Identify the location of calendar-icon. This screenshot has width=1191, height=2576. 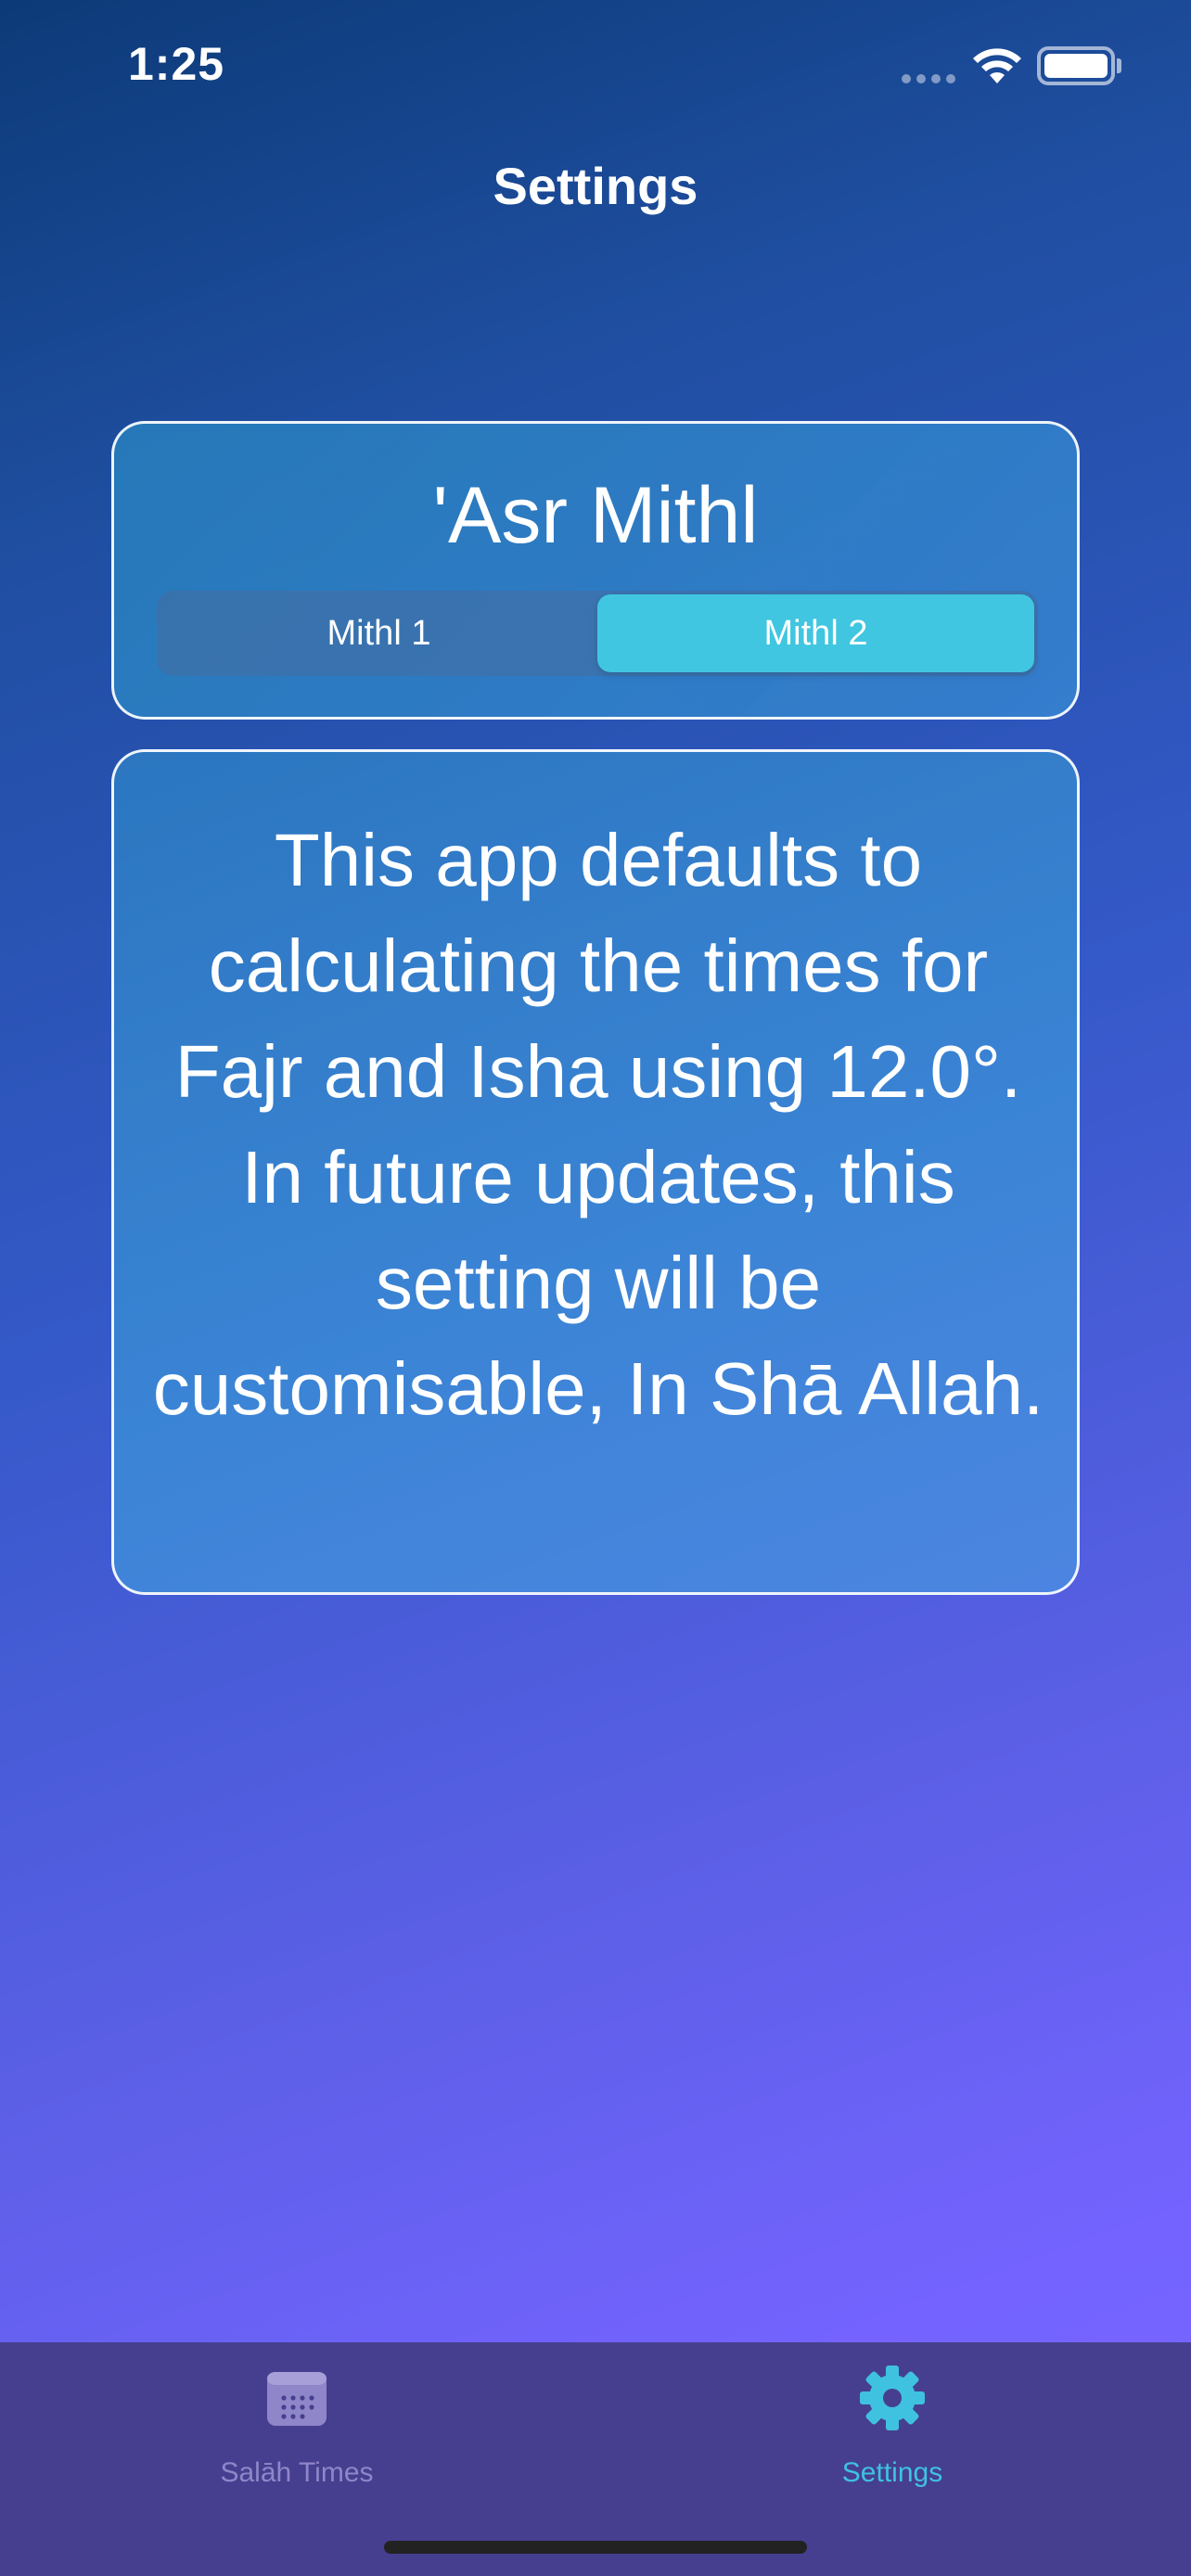
(297, 2399).